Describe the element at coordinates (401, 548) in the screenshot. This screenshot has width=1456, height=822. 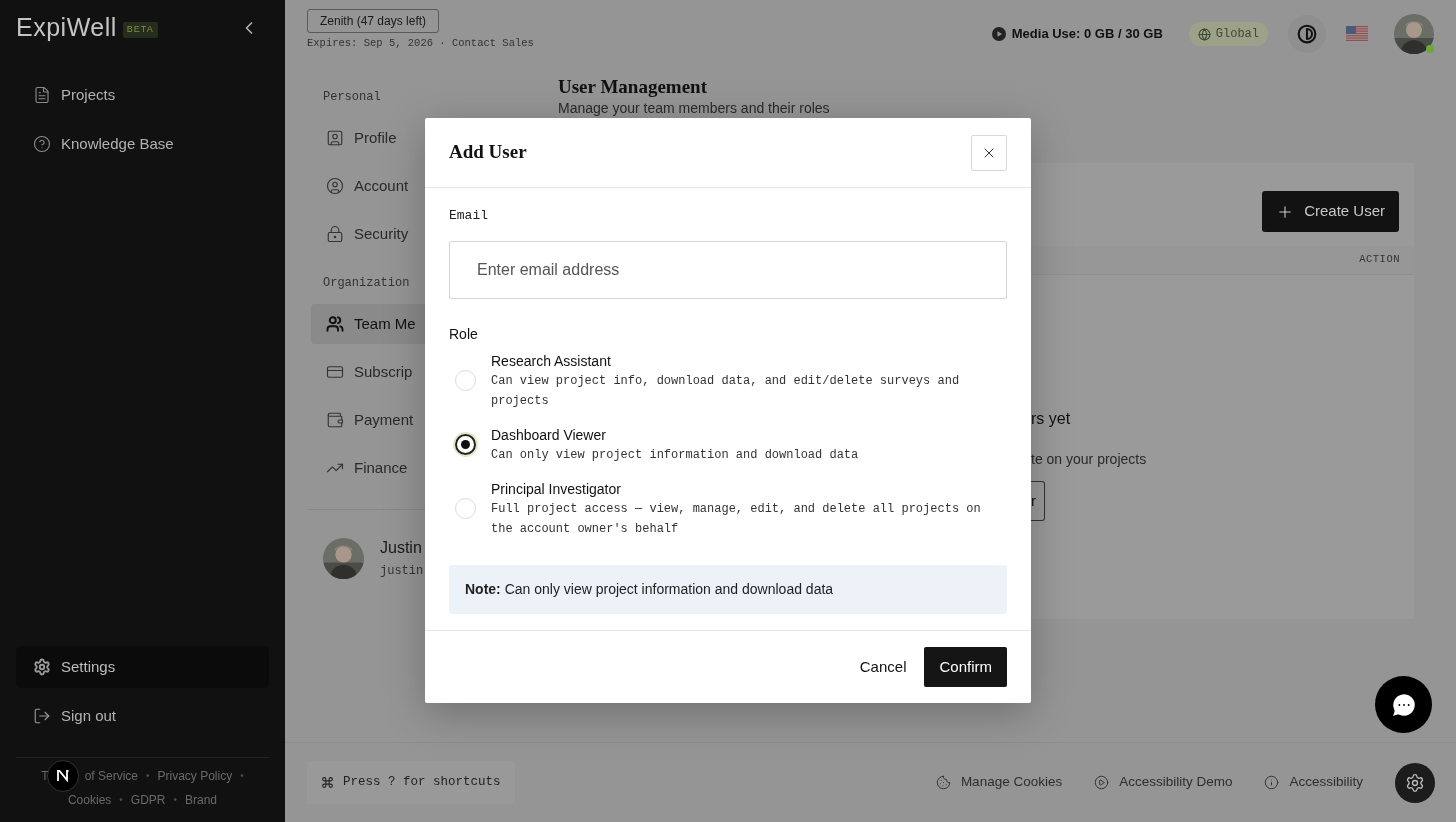
I see `user-name: Justin` at that location.